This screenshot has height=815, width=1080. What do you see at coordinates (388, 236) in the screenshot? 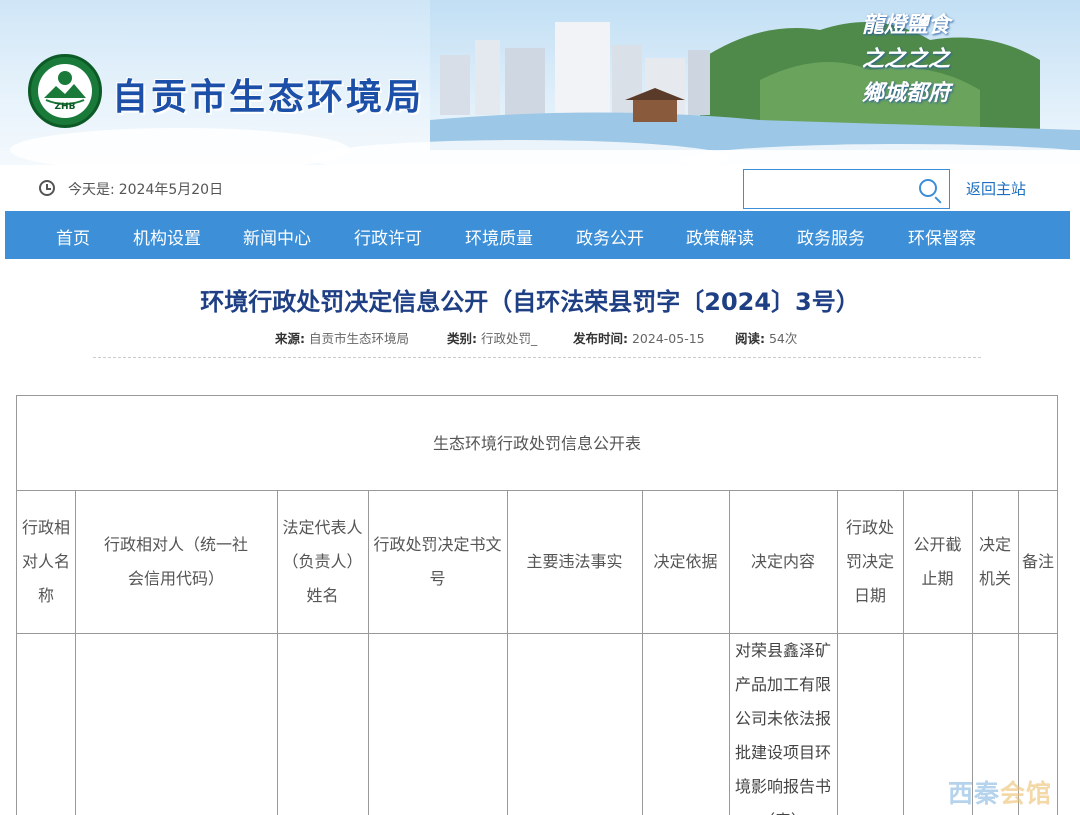
I see `nav-item-permits: 行政许可` at bounding box center [388, 236].